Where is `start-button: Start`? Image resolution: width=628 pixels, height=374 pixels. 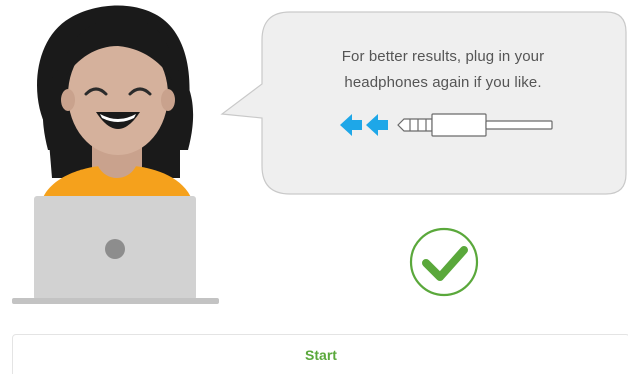 start-button: Start is located at coordinates (320, 354).